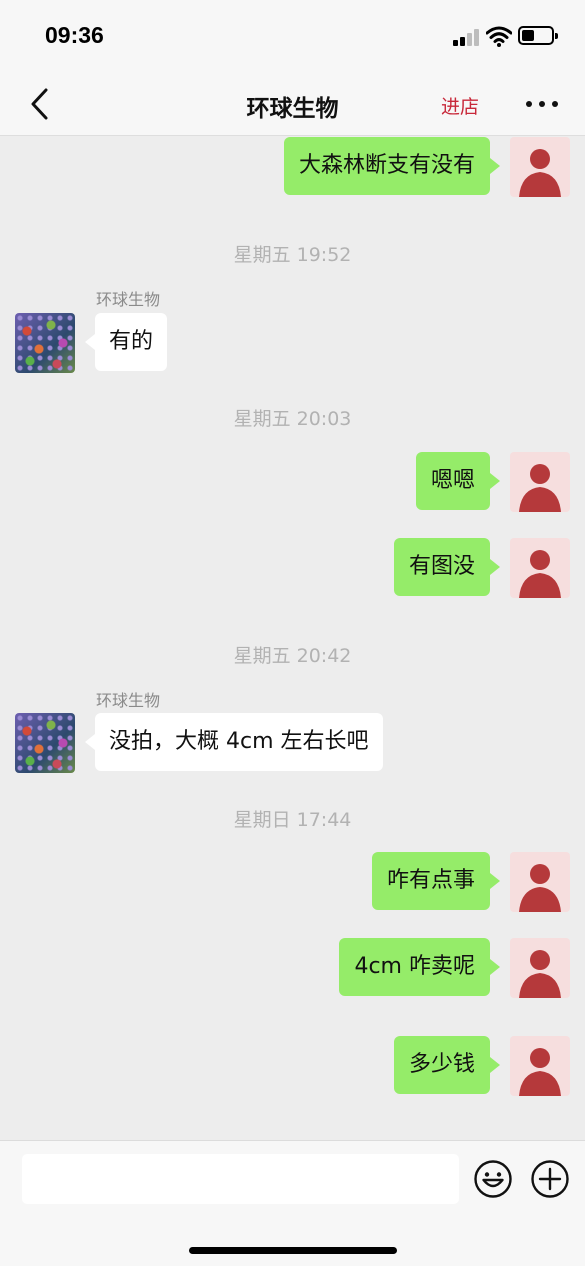 The width and height of the screenshot is (585, 1266). I want to click on incoming-message: 没拍，大概 4cm 左右长吧, so click(234, 742).